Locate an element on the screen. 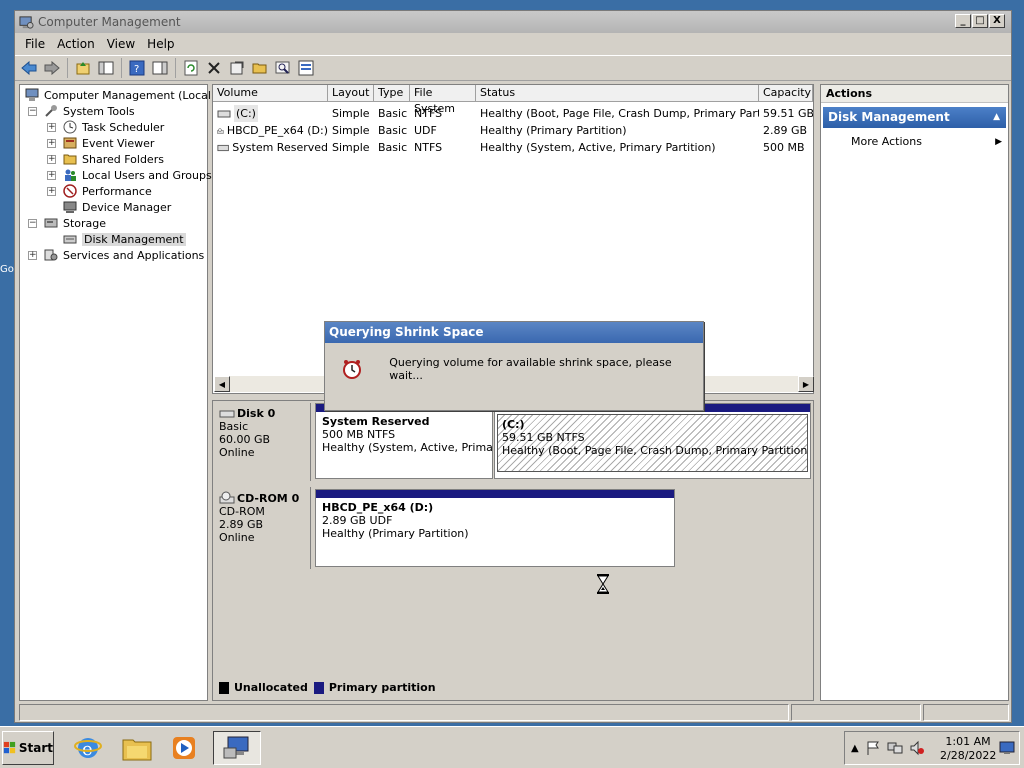 This screenshot has height=768, width=1024. media-player-icon is located at coordinates (184, 748).